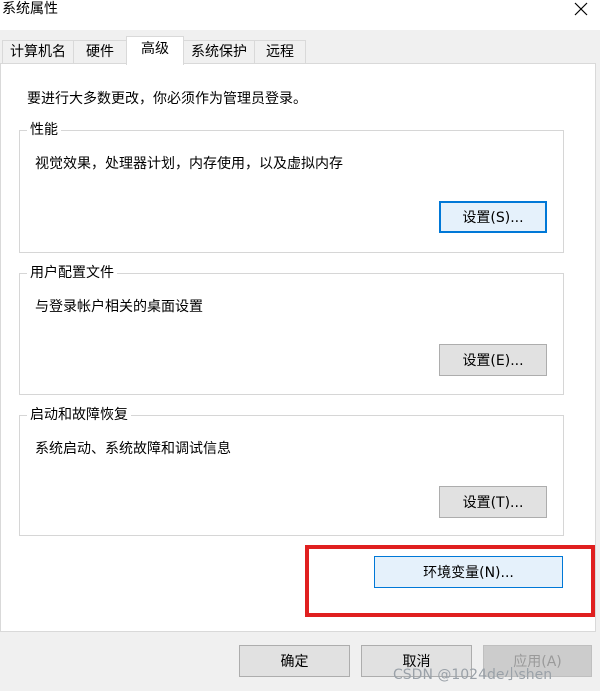  I want to click on user-profile-title: 用户配置文件, so click(72, 273).